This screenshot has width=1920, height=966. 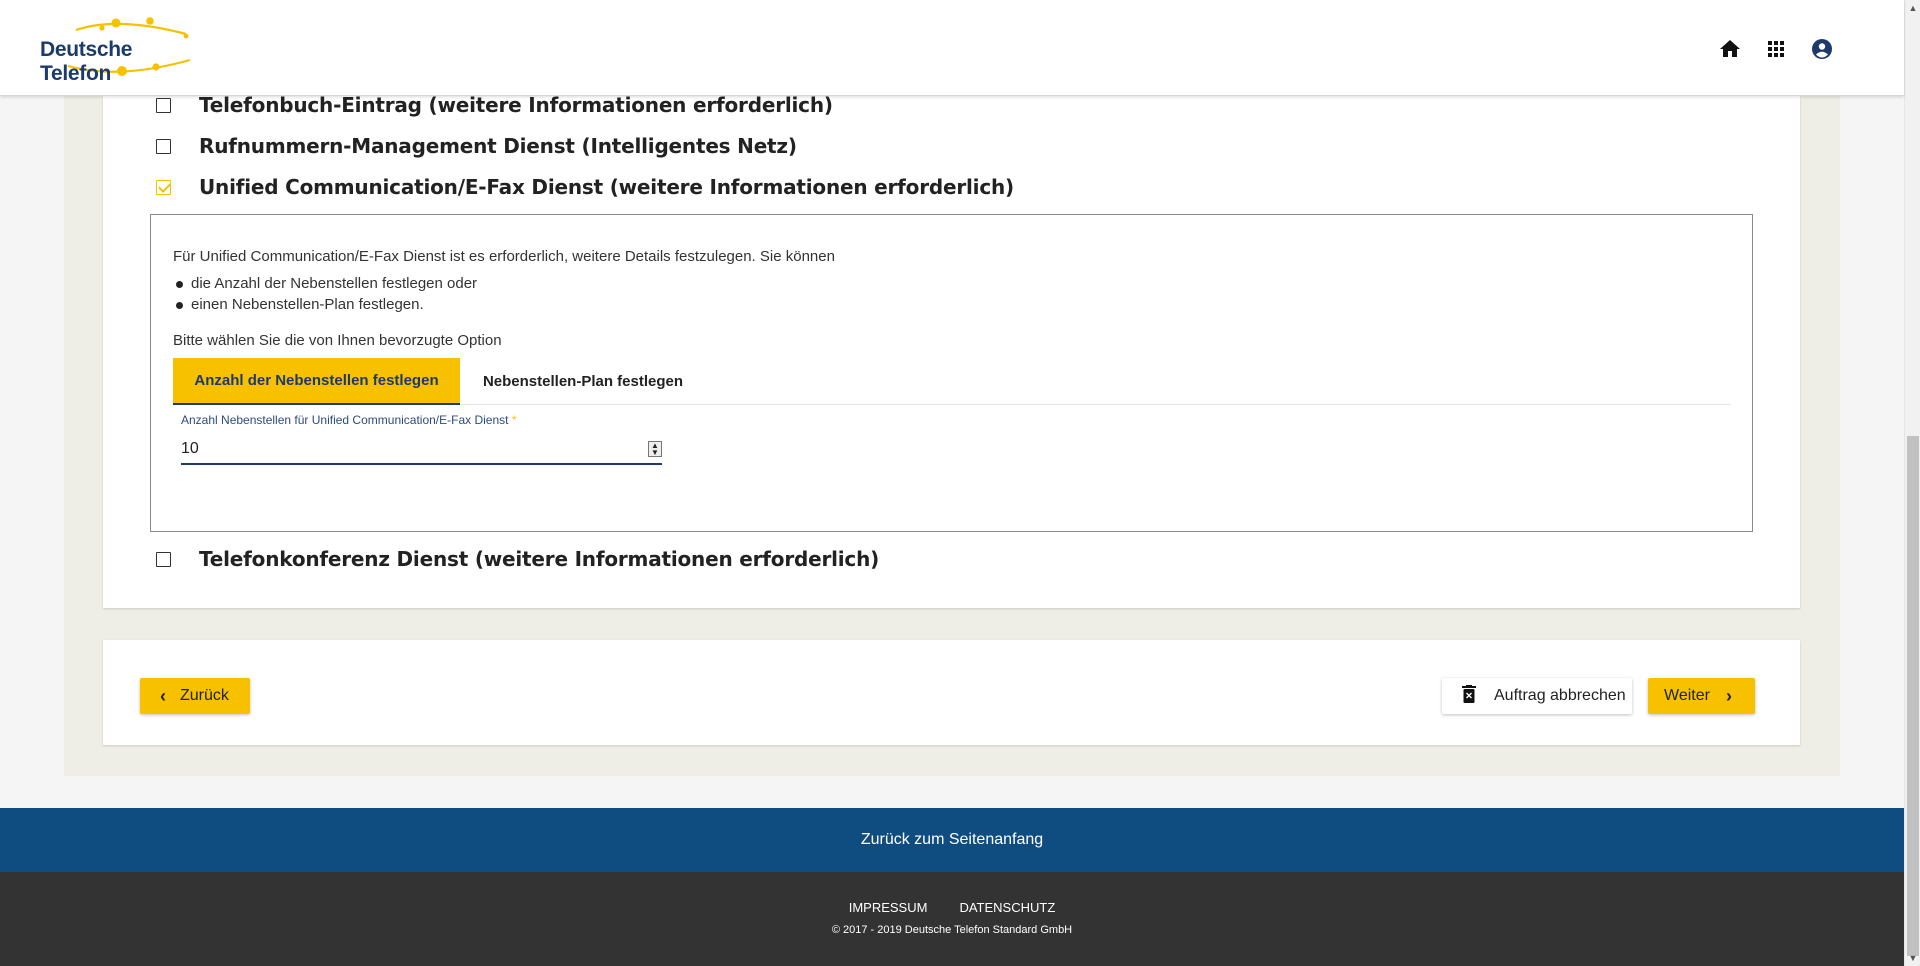 What do you see at coordinates (514, 420) in the screenshot?
I see `required-marker: *` at bounding box center [514, 420].